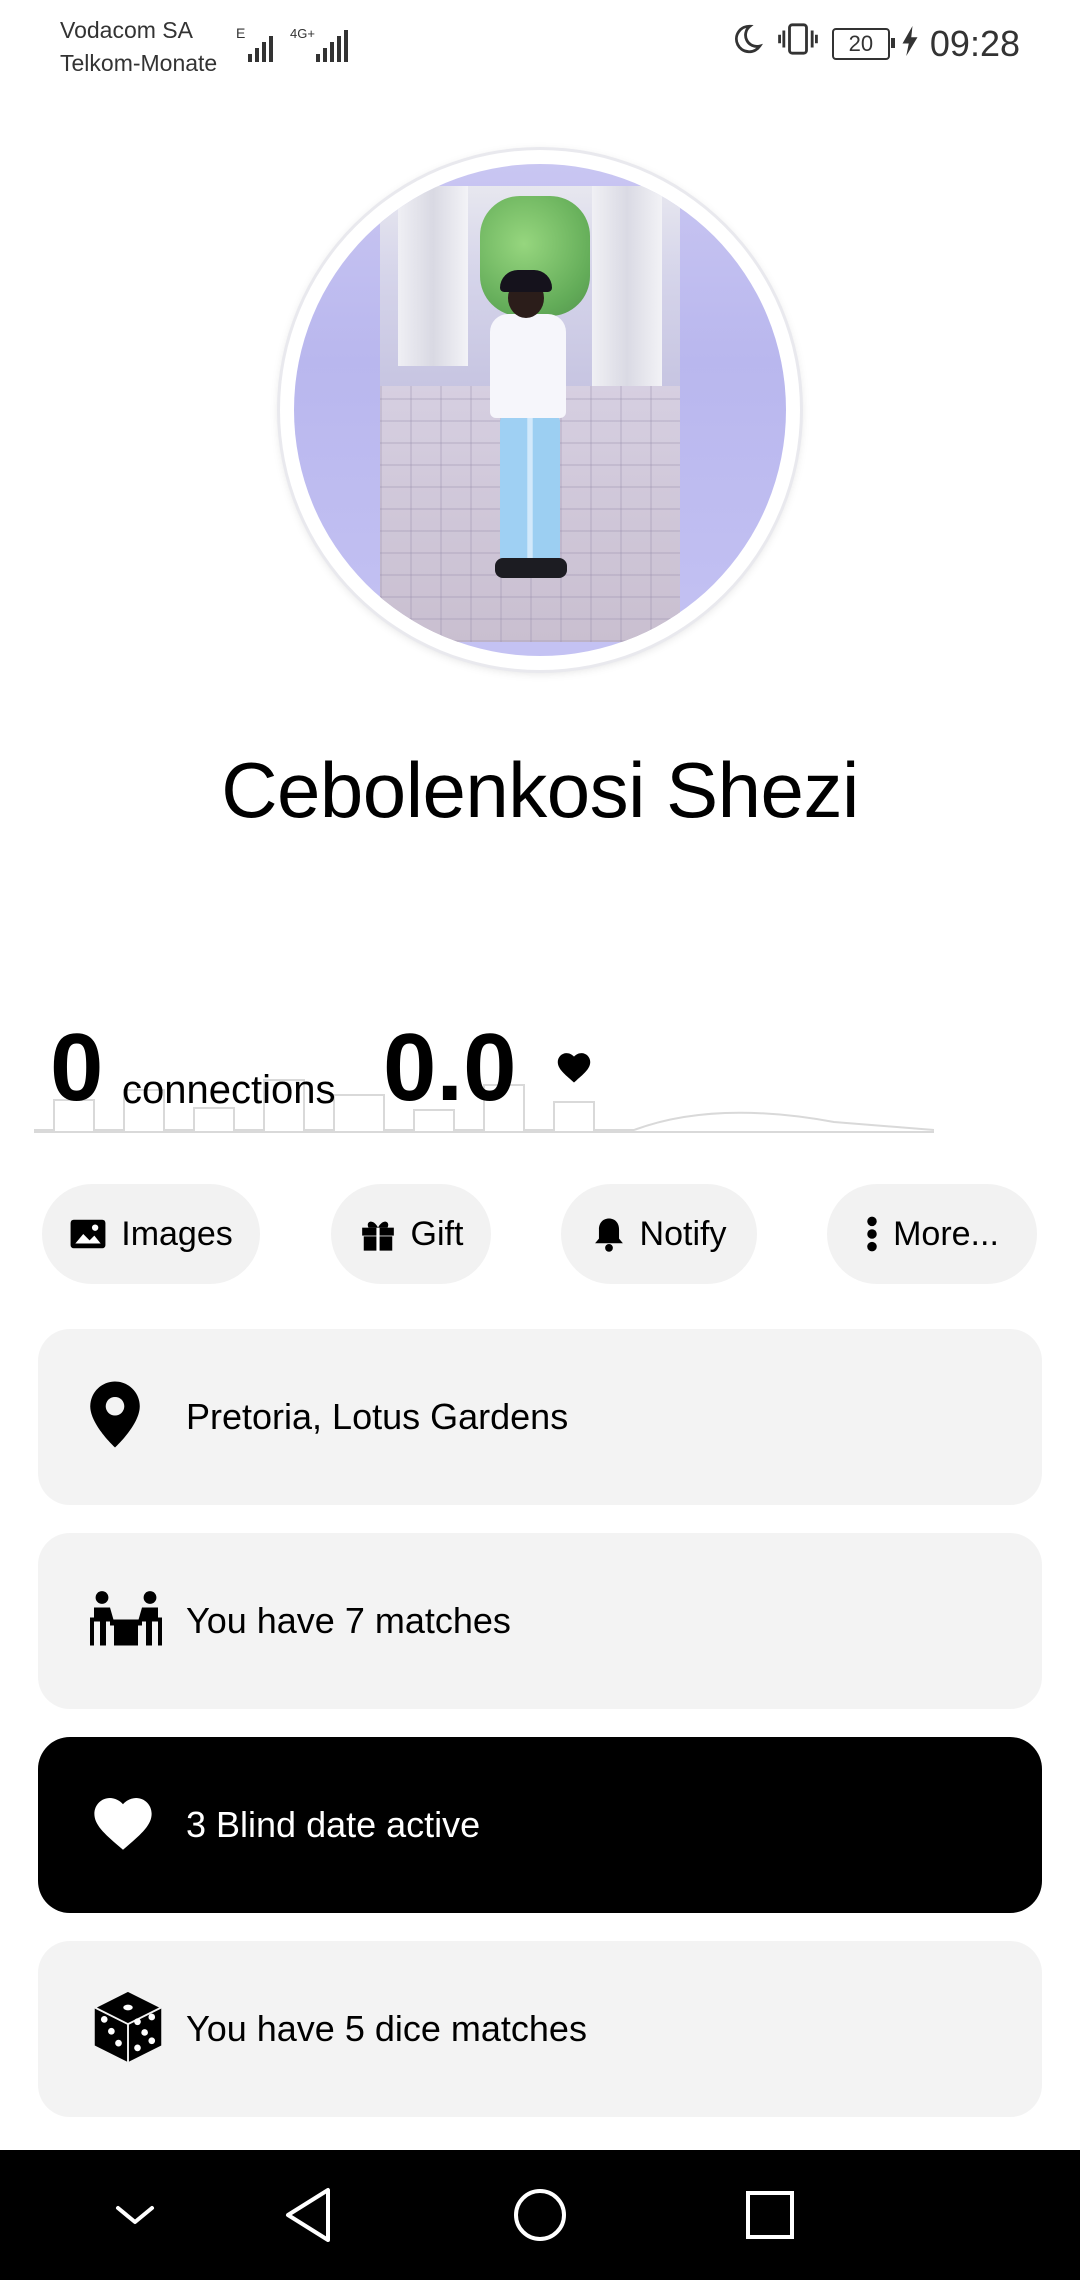  What do you see at coordinates (540, 1621) in the screenshot?
I see `matches-card: You have 7 matches` at bounding box center [540, 1621].